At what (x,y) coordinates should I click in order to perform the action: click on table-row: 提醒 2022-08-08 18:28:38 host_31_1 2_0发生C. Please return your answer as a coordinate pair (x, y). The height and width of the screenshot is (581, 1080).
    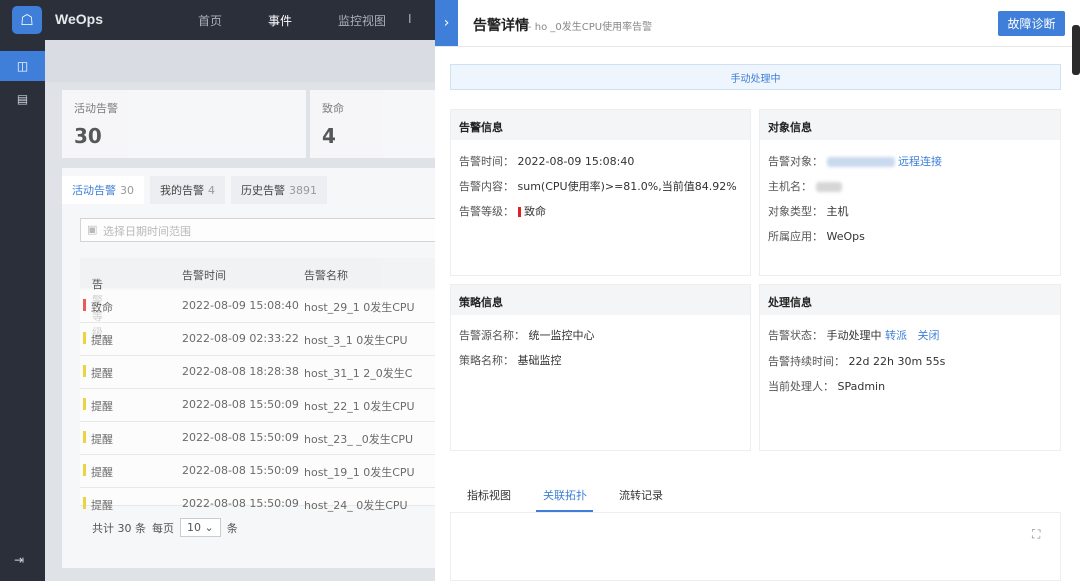
    Looking at the image, I should click on (262, 372).